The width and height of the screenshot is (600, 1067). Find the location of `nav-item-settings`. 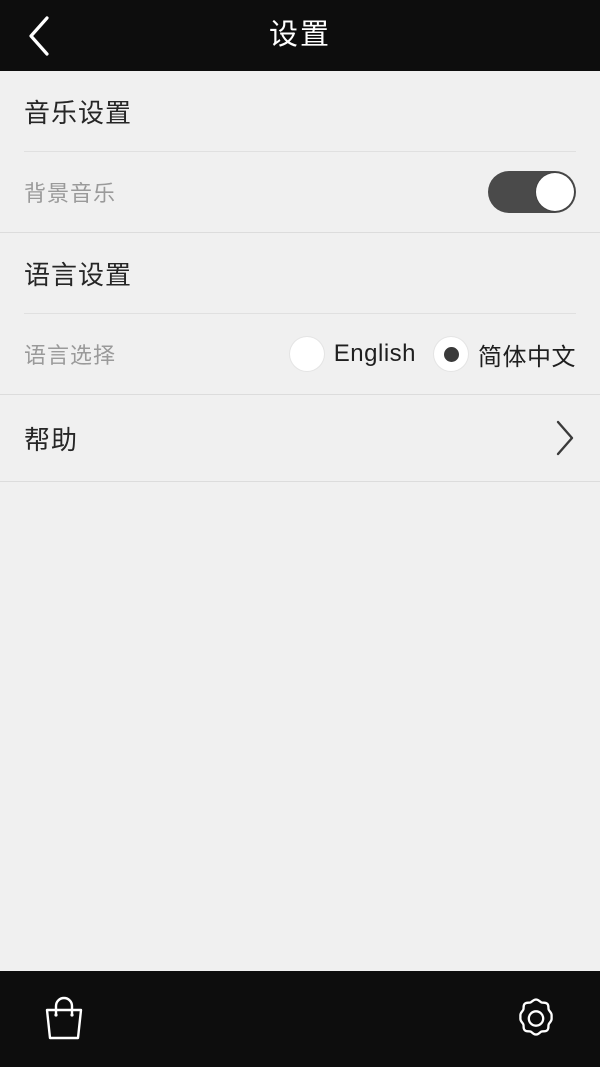

nav-item-settings is located at coordinates (536, 1019).